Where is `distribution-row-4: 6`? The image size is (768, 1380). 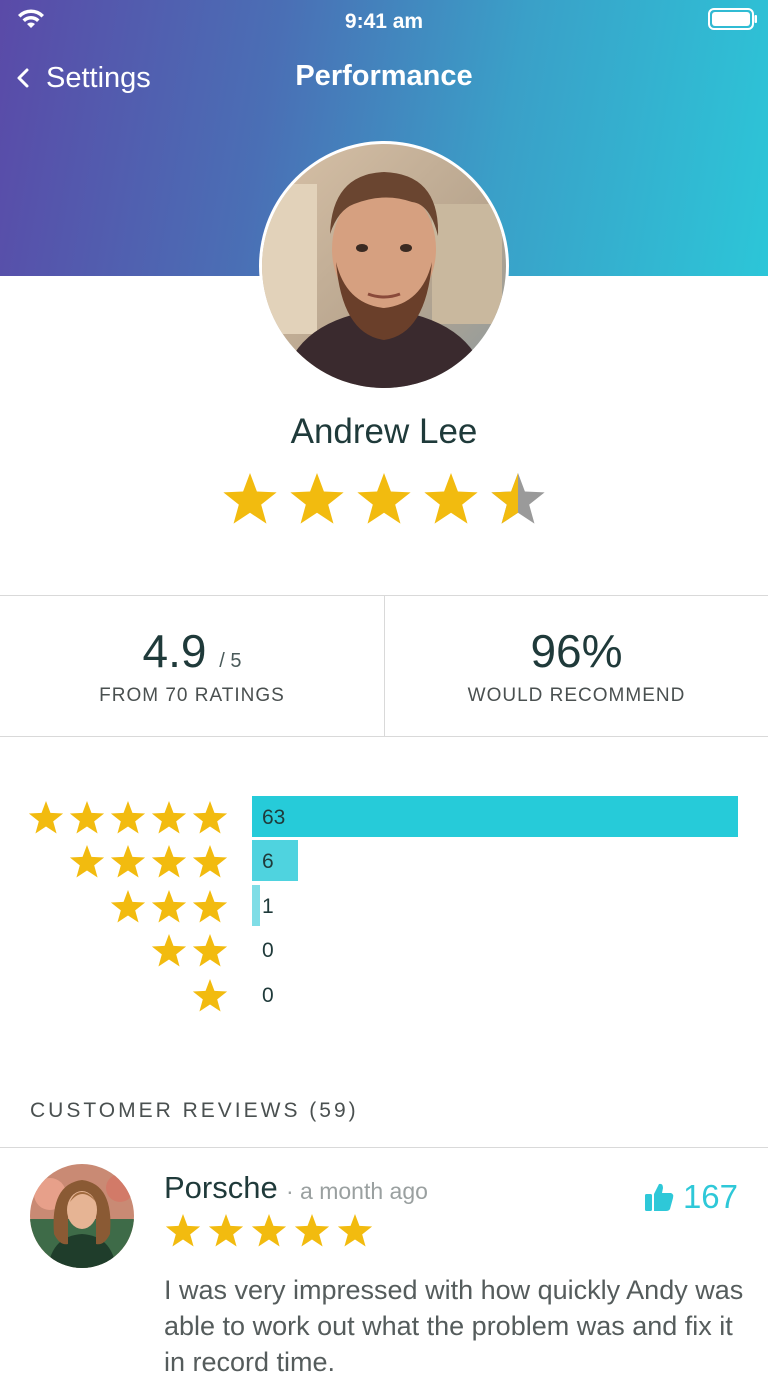
distribution-row-4: 6 is located at coordinates (384, 862).